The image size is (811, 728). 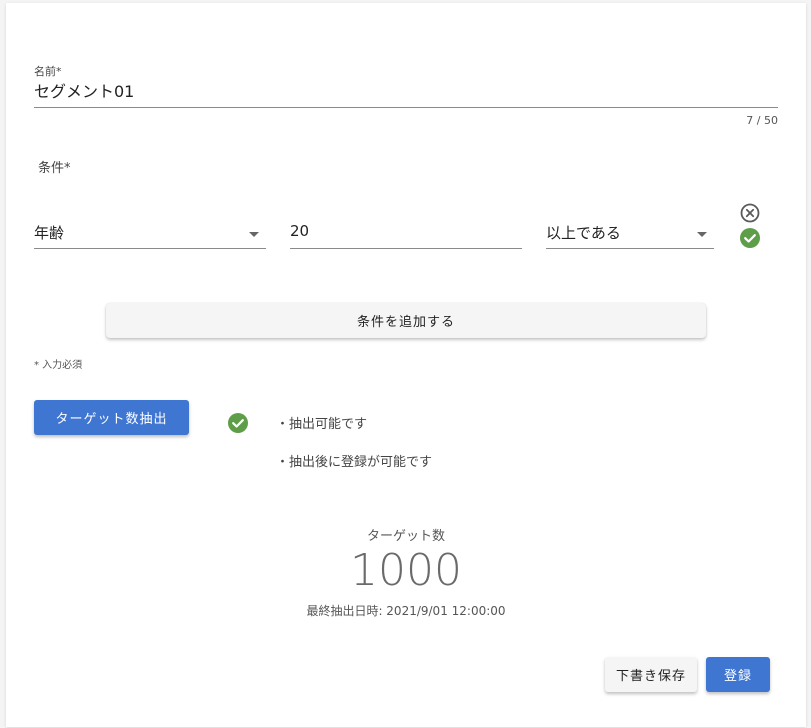 I want to click on condition-value-input: 20, so click(x=406, y=233).